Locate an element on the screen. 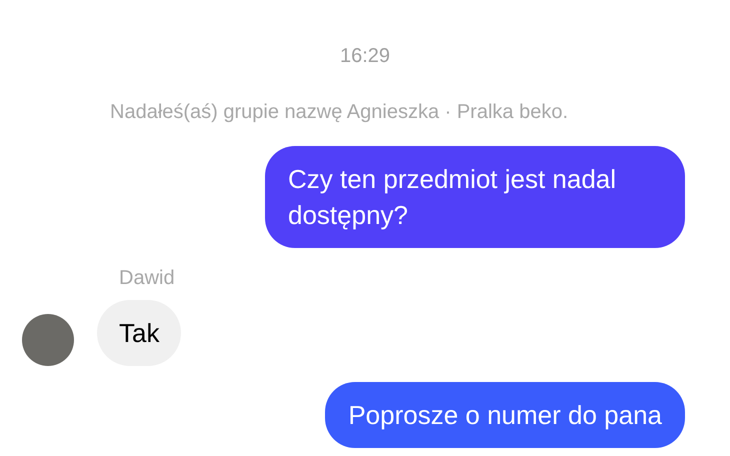 Image resolution: width=730 pixels, height=456 pixels. sender-name: Dawid is located at coordinates (147, 278).